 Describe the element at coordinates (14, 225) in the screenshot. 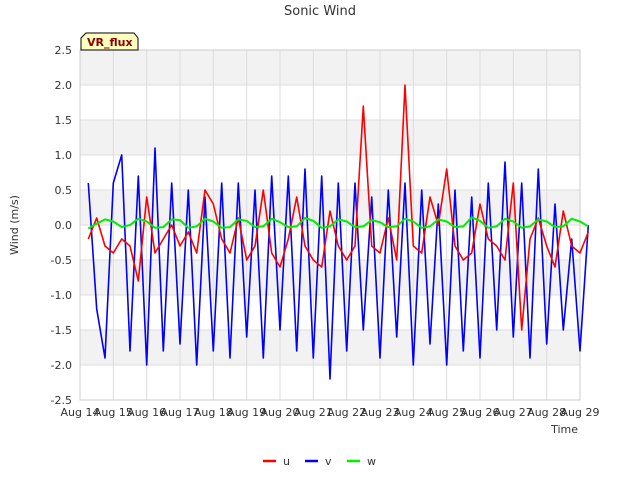

I see `y-axis-label: Wind (m/s)` at that location.